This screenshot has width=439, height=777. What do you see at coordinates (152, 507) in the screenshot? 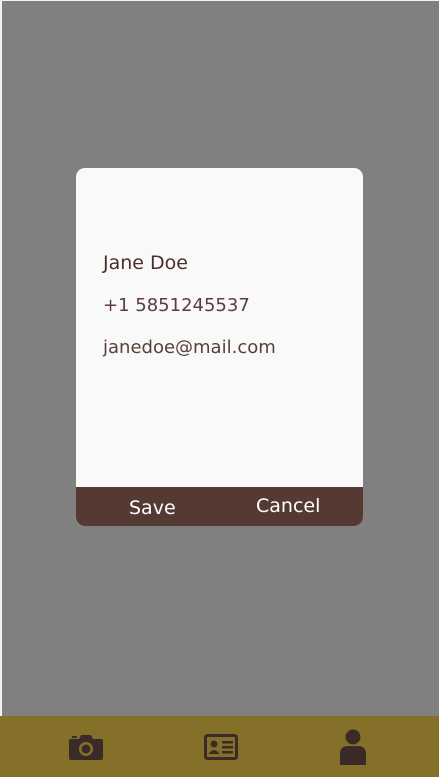
I see `save-button: Save` at bounding box center [152, 507].